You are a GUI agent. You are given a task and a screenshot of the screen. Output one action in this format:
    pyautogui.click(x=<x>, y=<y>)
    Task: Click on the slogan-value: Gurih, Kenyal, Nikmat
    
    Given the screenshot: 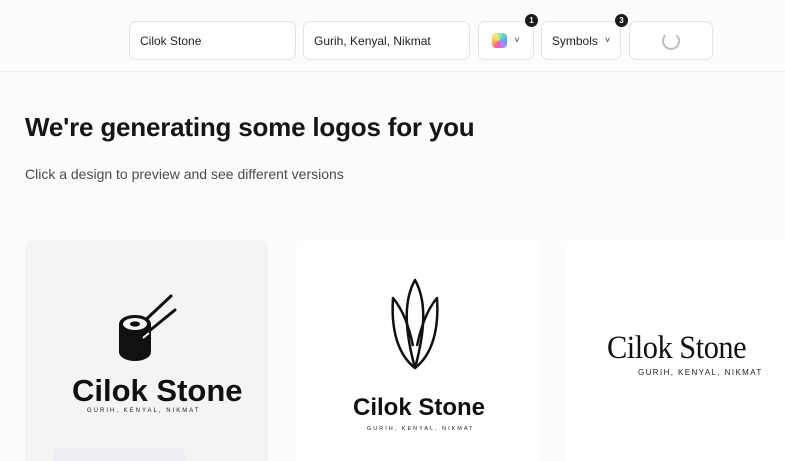 What is the action you would take?
    pyautogui.click(x=372, y=40)
    